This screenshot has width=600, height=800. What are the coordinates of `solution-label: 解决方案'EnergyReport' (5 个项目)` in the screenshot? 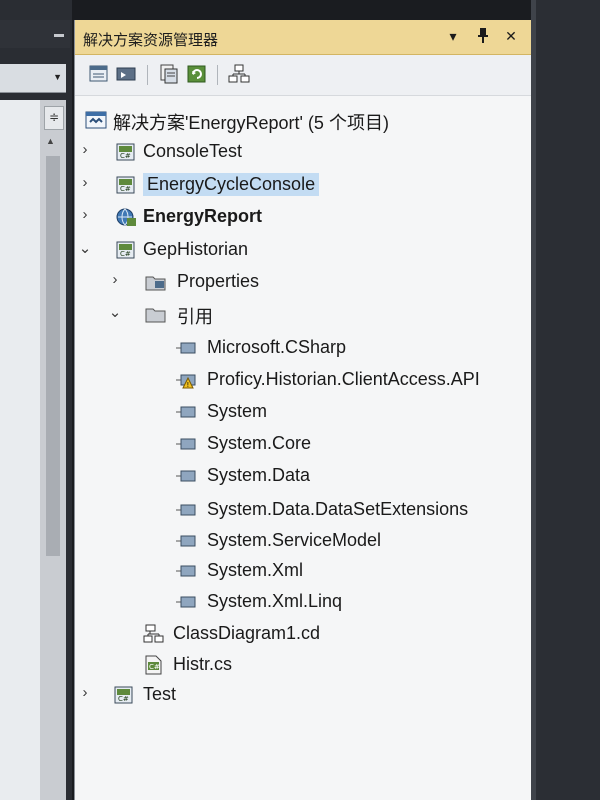 It's located at (251, 123).